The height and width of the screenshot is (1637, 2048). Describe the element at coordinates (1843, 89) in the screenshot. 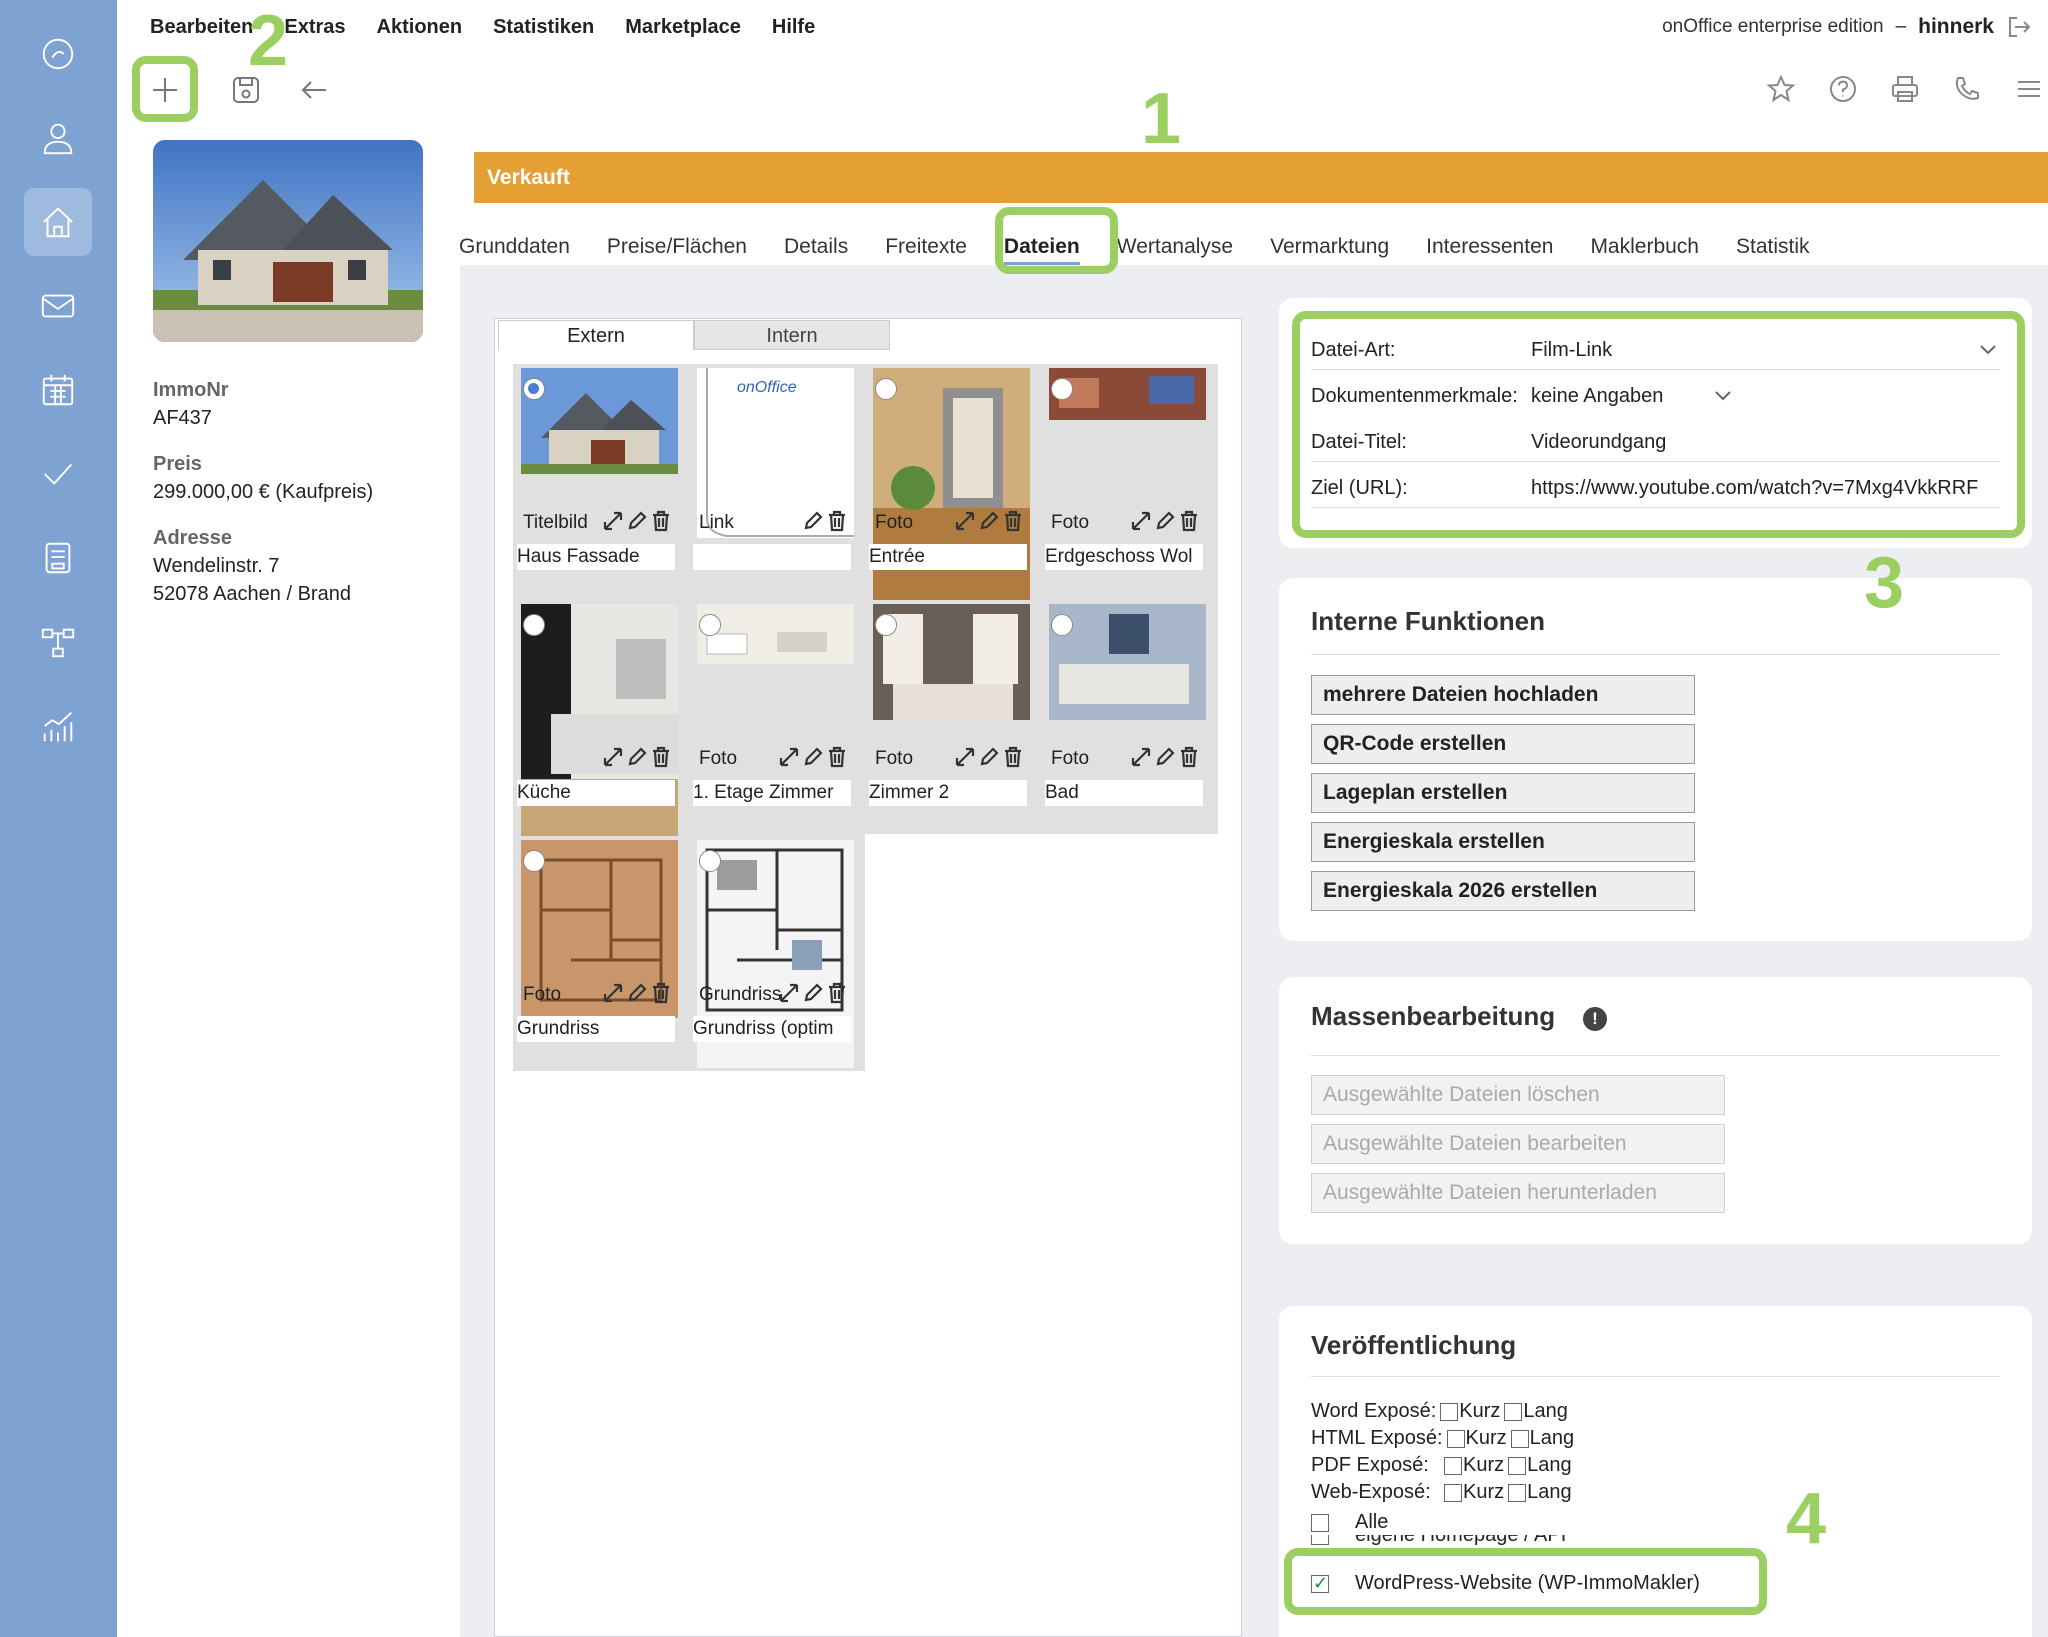

I see `help-icon` at that location.